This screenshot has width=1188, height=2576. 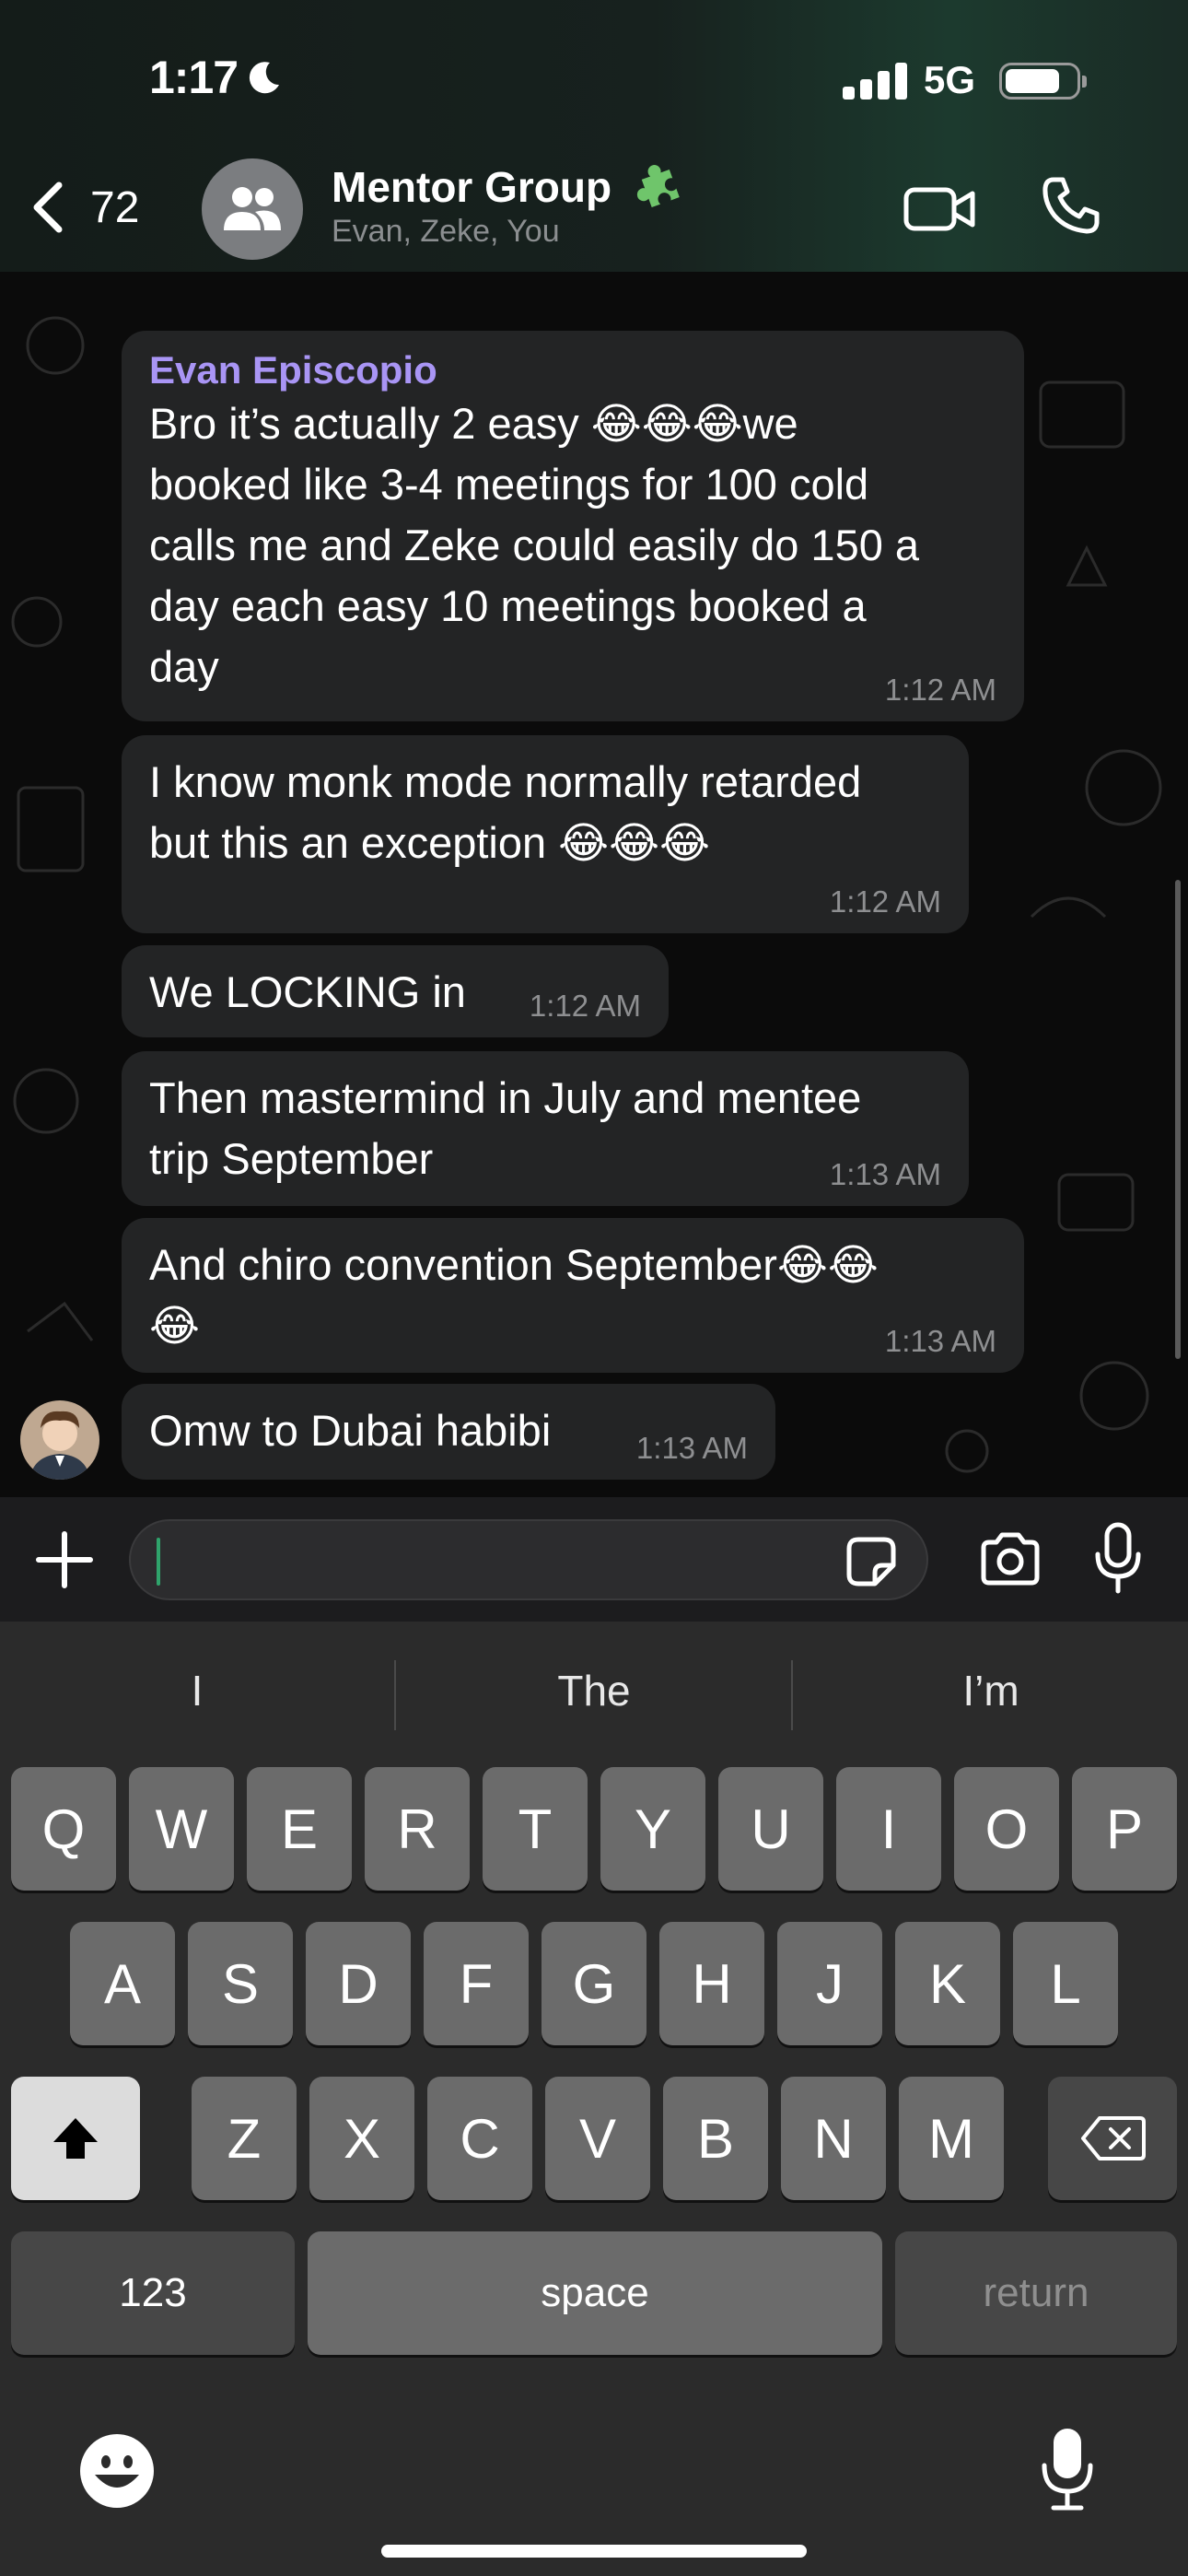 I want to click on message-input, so click(x=528, y=1559).